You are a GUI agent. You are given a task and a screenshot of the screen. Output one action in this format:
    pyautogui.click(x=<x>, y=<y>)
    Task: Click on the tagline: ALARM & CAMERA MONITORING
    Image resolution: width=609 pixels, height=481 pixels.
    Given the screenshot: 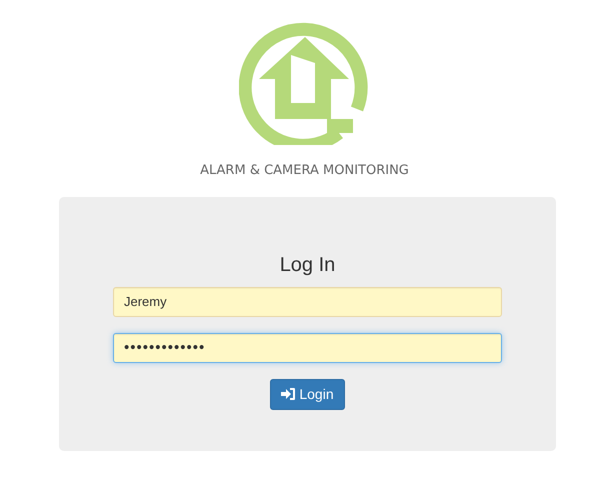 What is the action you would take?
    pyautogui.click(x=304, y=171)
    